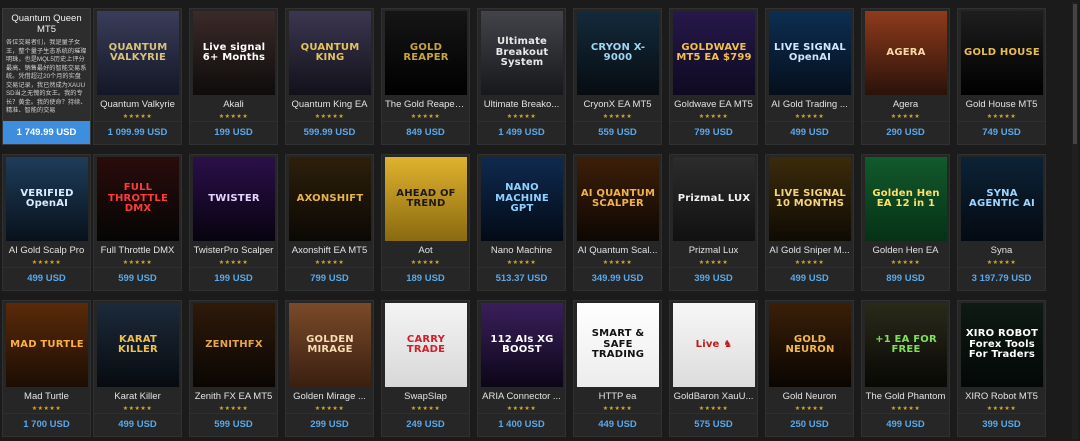  Describe the element at coordinates (329, 424) in the screenshot. I see `product-price: 299 USD` at that location.